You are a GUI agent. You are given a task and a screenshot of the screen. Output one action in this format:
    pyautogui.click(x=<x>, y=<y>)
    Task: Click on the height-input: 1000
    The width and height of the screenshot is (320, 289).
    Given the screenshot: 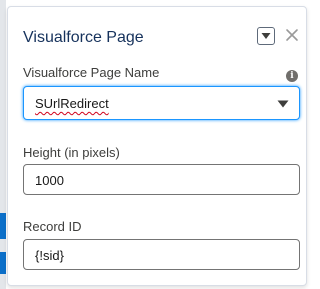 What is the action you would take?
    pyautogui.click(x=161, y=179)
    